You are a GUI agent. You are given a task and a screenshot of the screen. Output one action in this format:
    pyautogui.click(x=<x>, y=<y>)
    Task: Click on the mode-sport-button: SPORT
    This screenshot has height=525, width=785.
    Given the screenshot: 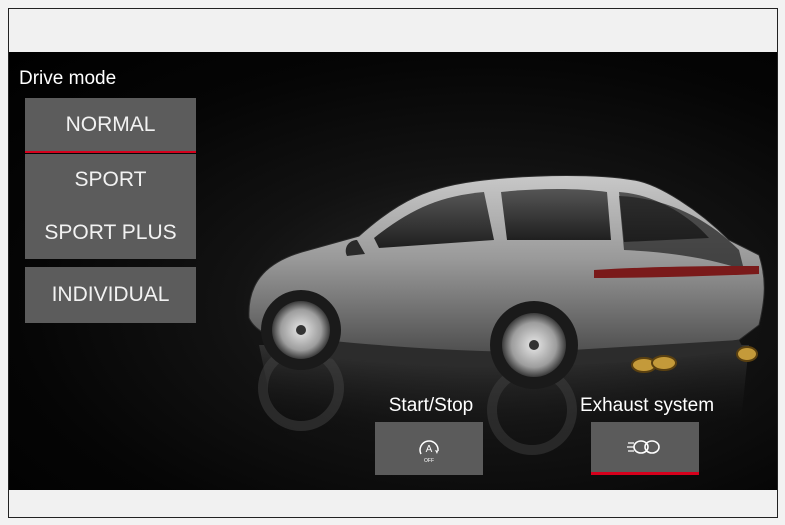 What is the action you would take?
    pyautogui.click(x=110, y=180)
    